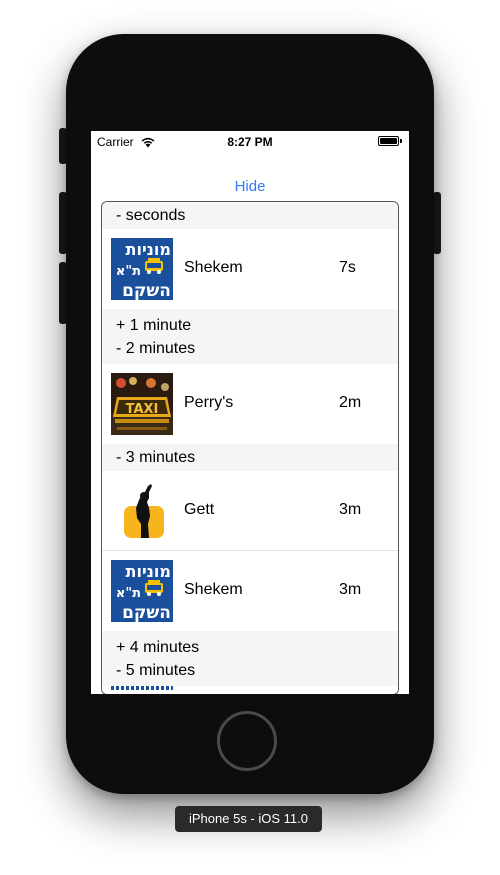 This screenshot has width=500, height=875. I want to click on eta-time: 7s, so click(347, 267).